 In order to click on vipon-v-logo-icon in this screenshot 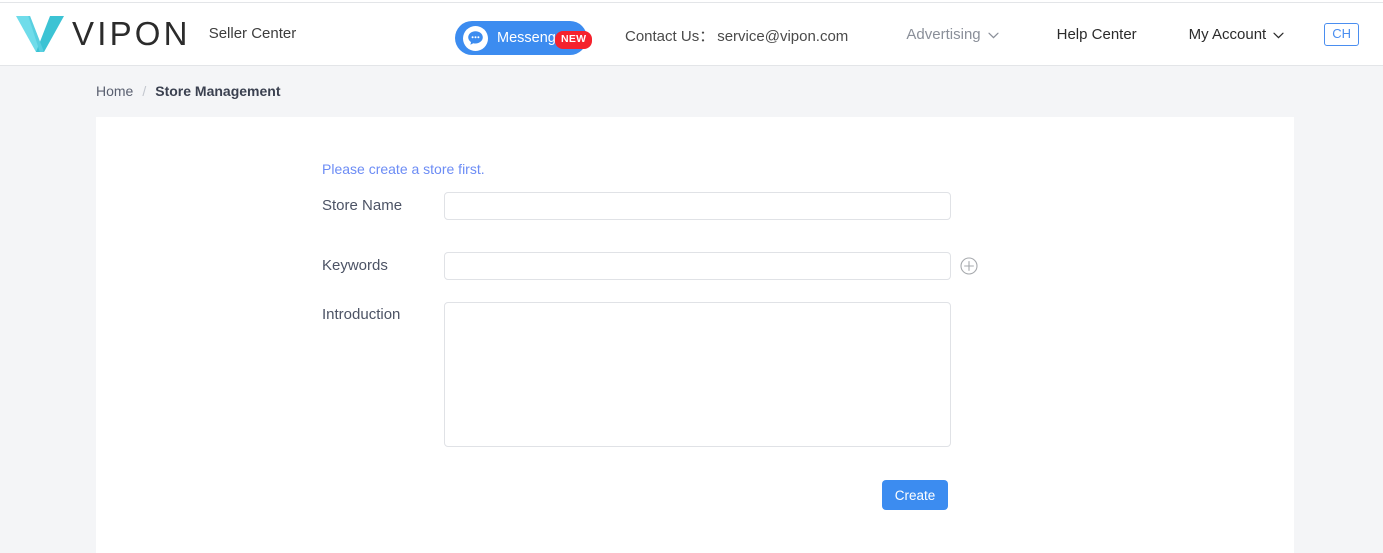, I will do `click(40, 34)`.